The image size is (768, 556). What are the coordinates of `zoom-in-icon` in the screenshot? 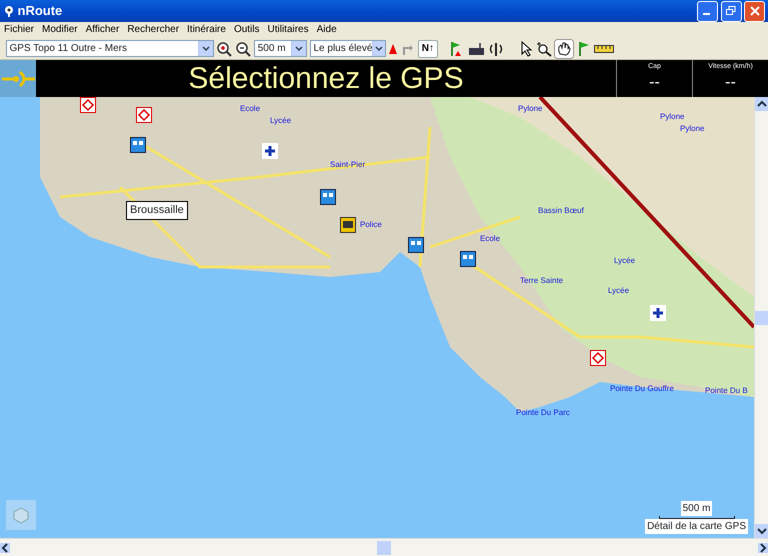 It's located at (224, 48).